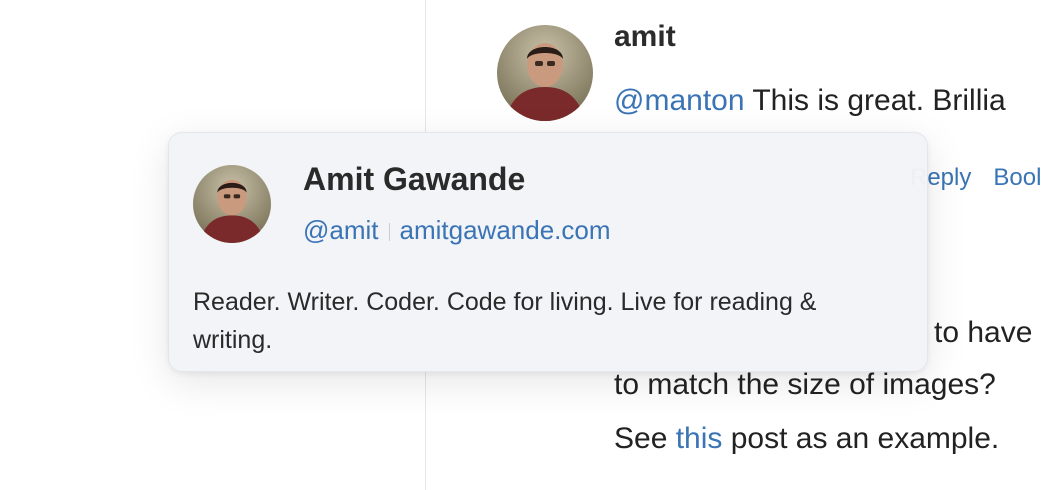 This screenshot has width=1054, height=490. I want to click on post-text-line-3: to match the size of images?, so click(805, 384).